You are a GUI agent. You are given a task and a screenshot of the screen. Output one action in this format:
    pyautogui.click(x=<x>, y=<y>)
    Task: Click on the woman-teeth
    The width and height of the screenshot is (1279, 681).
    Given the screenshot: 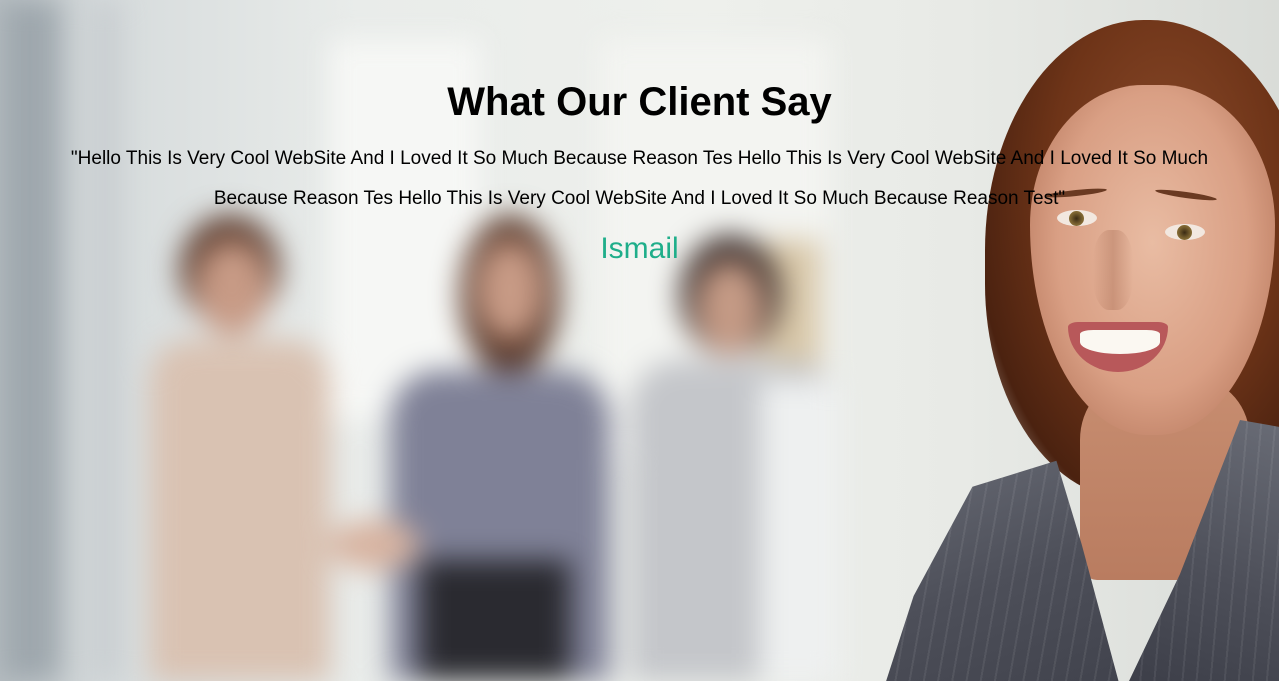 What is the action you would take?
    pyautogui.click(x=1120, y=342)
    